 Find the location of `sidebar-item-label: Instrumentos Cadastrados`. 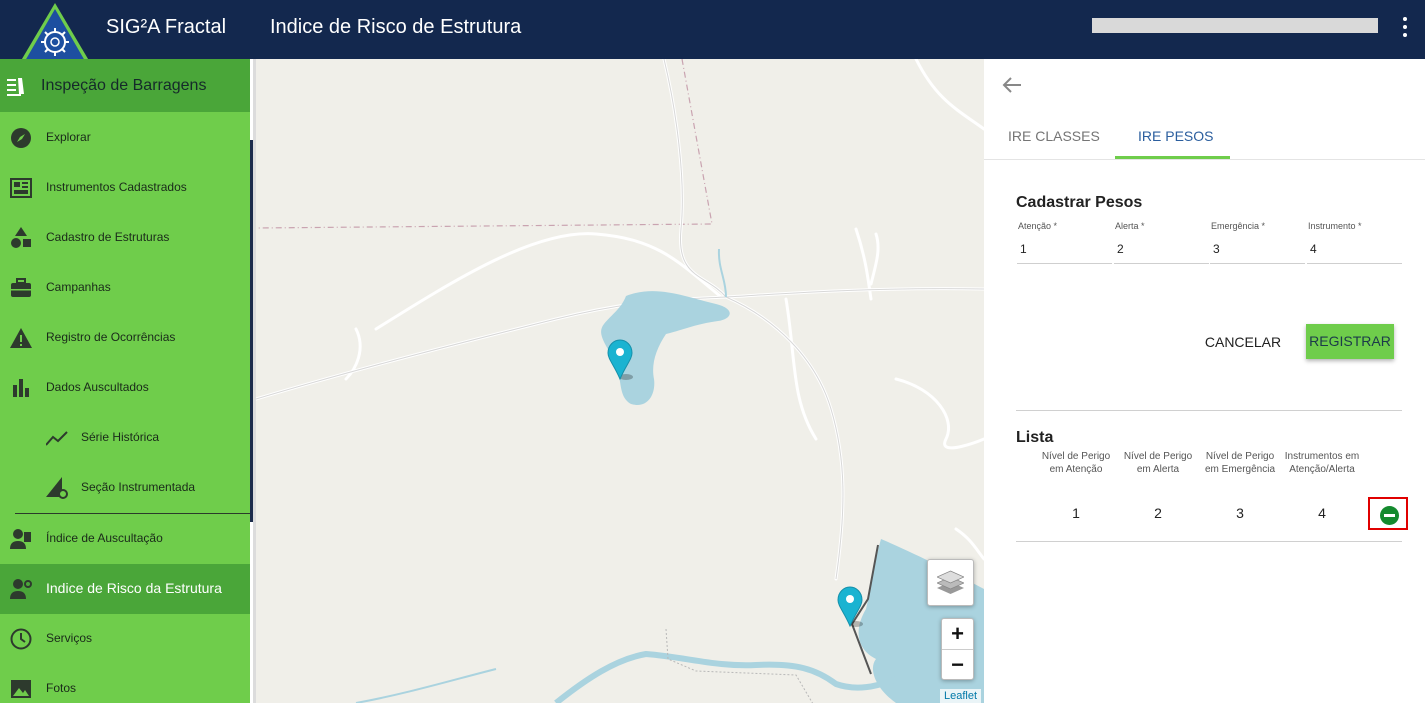

sidebar-item-label: Instrumentos Cadastrados is located at coordinates (116, 187).